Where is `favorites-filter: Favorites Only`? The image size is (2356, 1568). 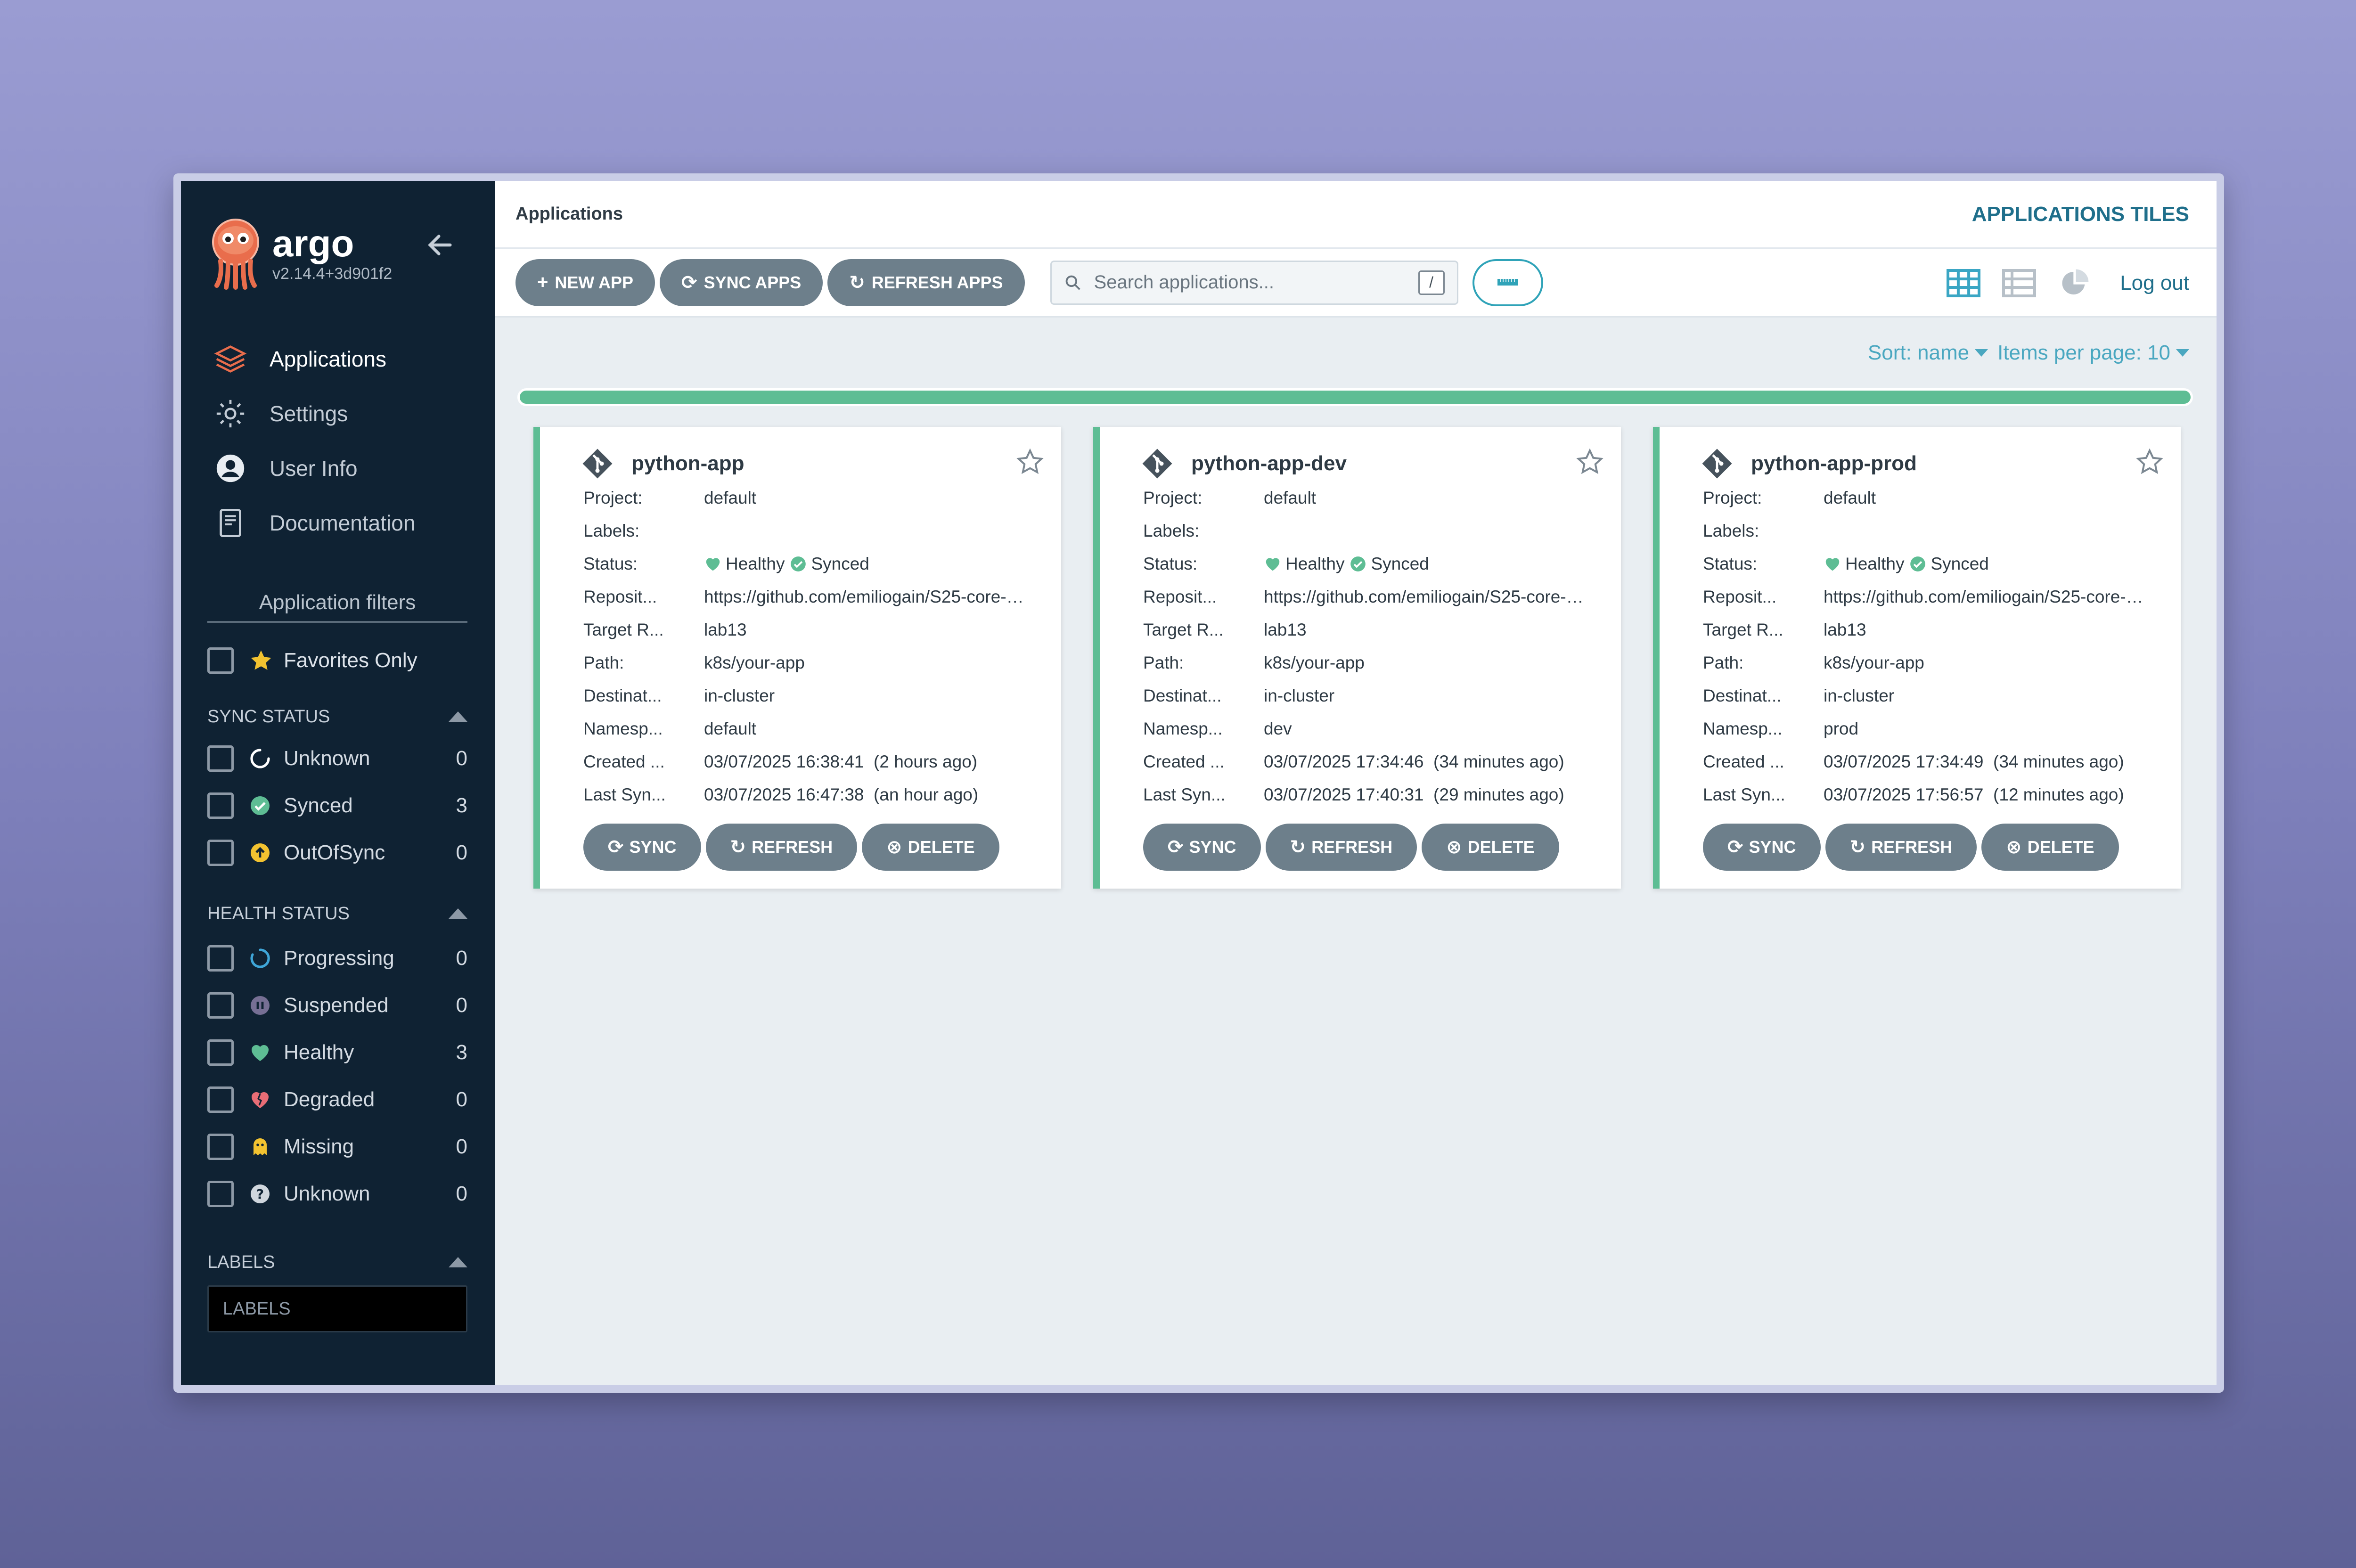 favorites-filter: Favorites Only is located at coordinates (337, 660).